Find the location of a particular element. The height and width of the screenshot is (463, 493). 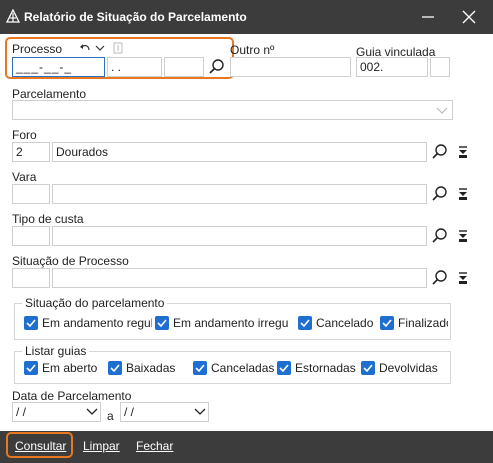

finalizado-label: Finalizado is located at coordinates (423, 323).